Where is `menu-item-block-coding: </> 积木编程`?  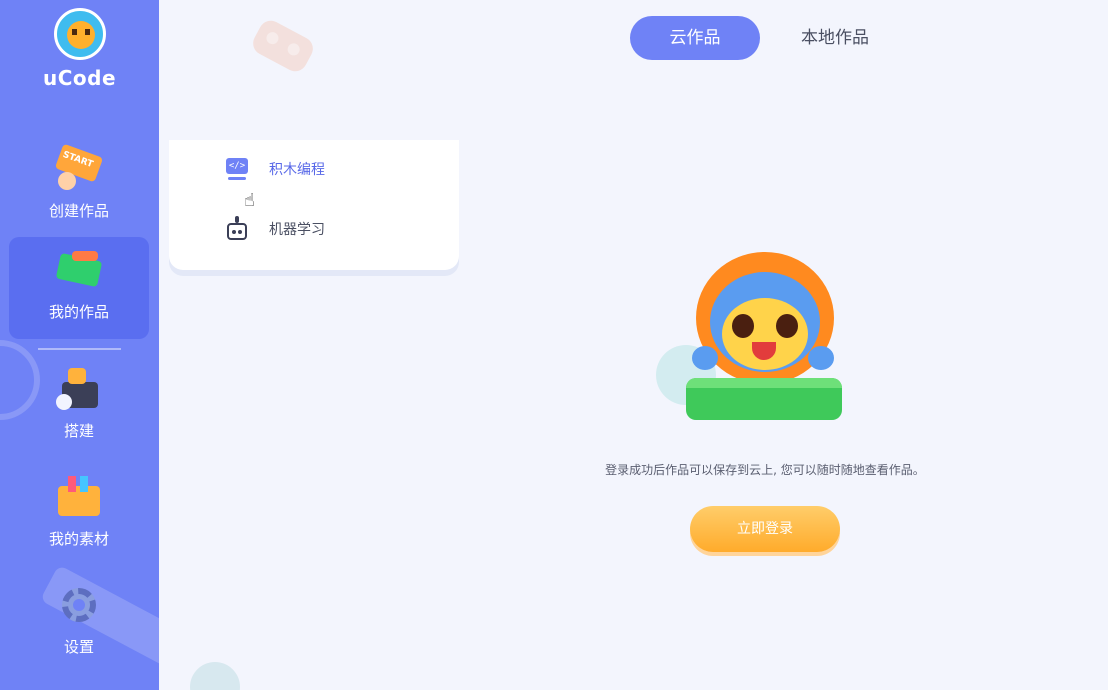
menu-item-block-coding: </> 积木编程 is located at coordinates (274, 169).